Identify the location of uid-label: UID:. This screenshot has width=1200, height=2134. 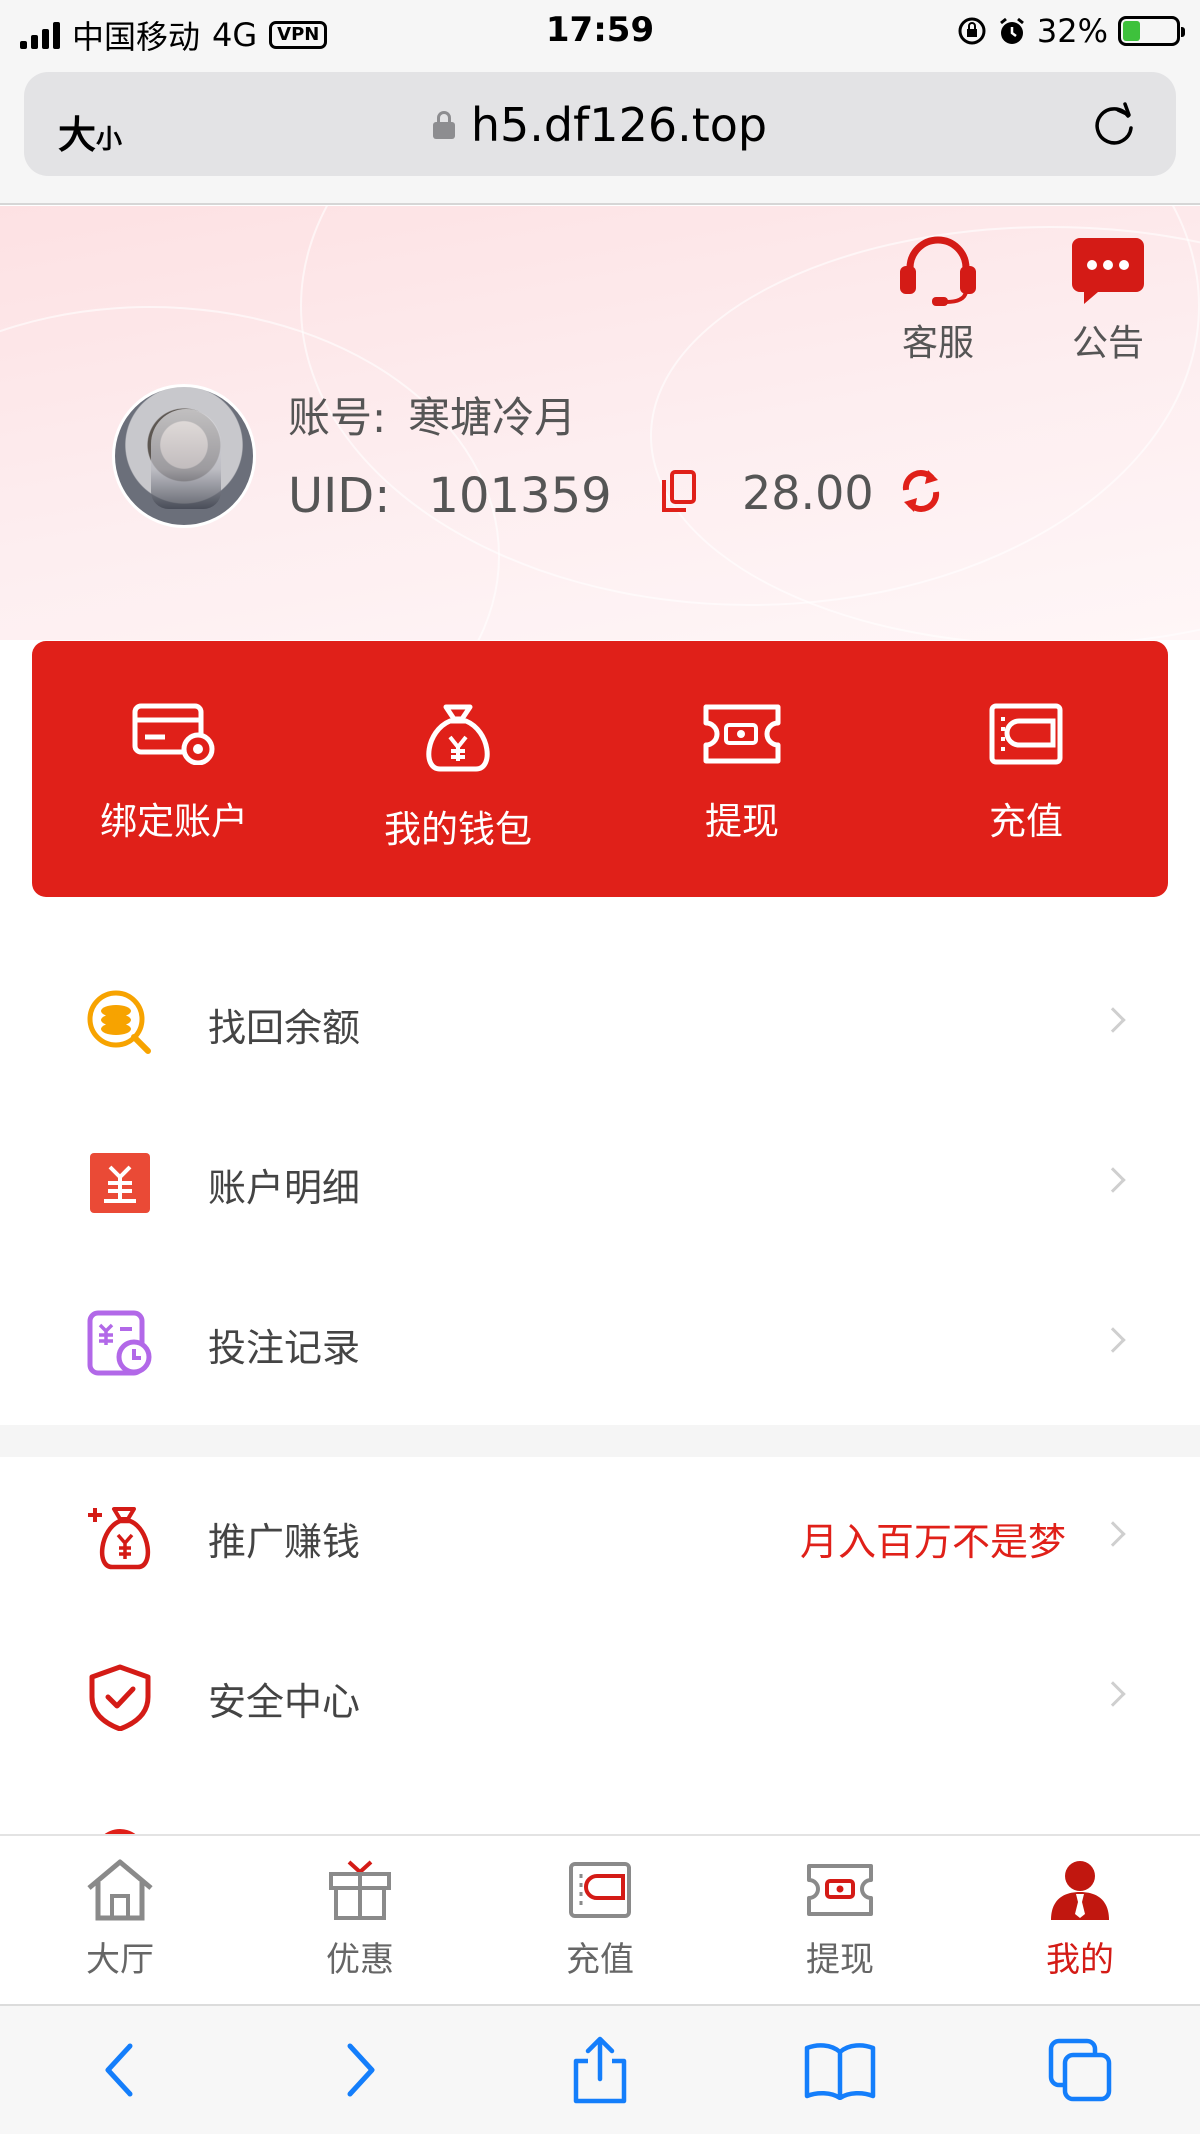
(339, 496).